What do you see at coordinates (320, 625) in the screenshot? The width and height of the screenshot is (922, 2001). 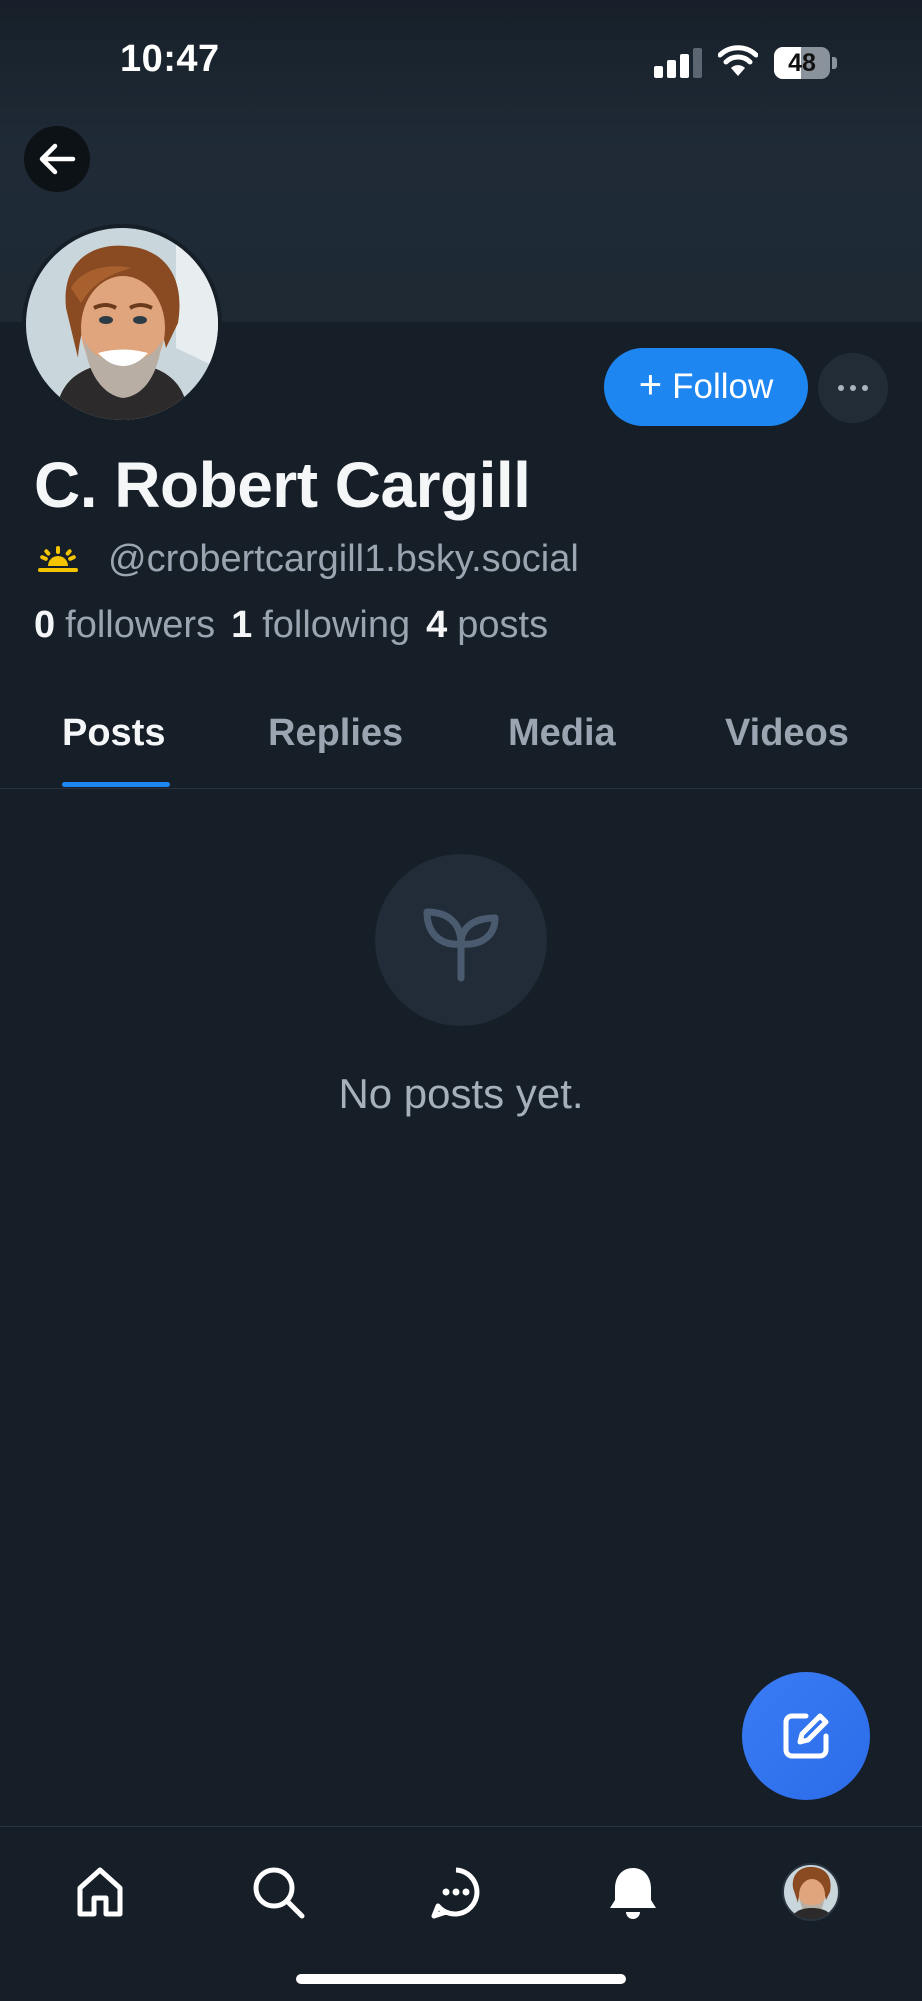 I see `following-stat: 1 following` at bounding box center [320, 625].